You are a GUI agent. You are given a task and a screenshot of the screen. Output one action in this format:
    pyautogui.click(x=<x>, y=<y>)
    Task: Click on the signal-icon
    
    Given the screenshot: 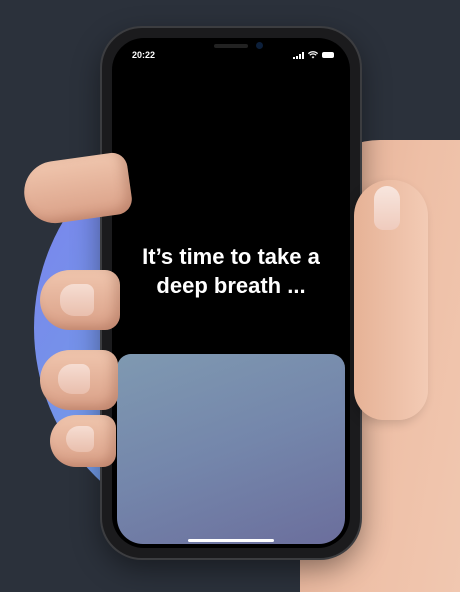 What is the action you would take?
    pyautogui.click(x=298, y=55)
    